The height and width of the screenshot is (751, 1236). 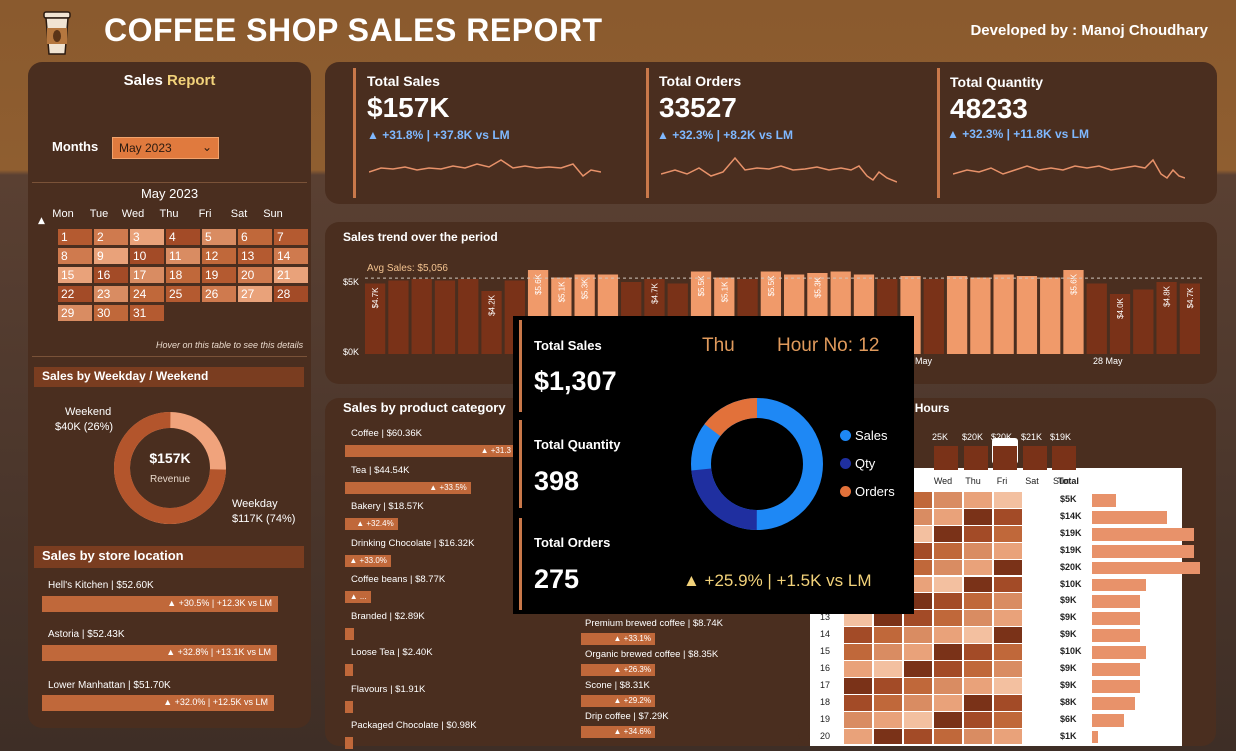 What do you see at coordinates (111, 294) in the screenshot?
I see `calendar-day-23: 23` at bounding box center [111, 294].